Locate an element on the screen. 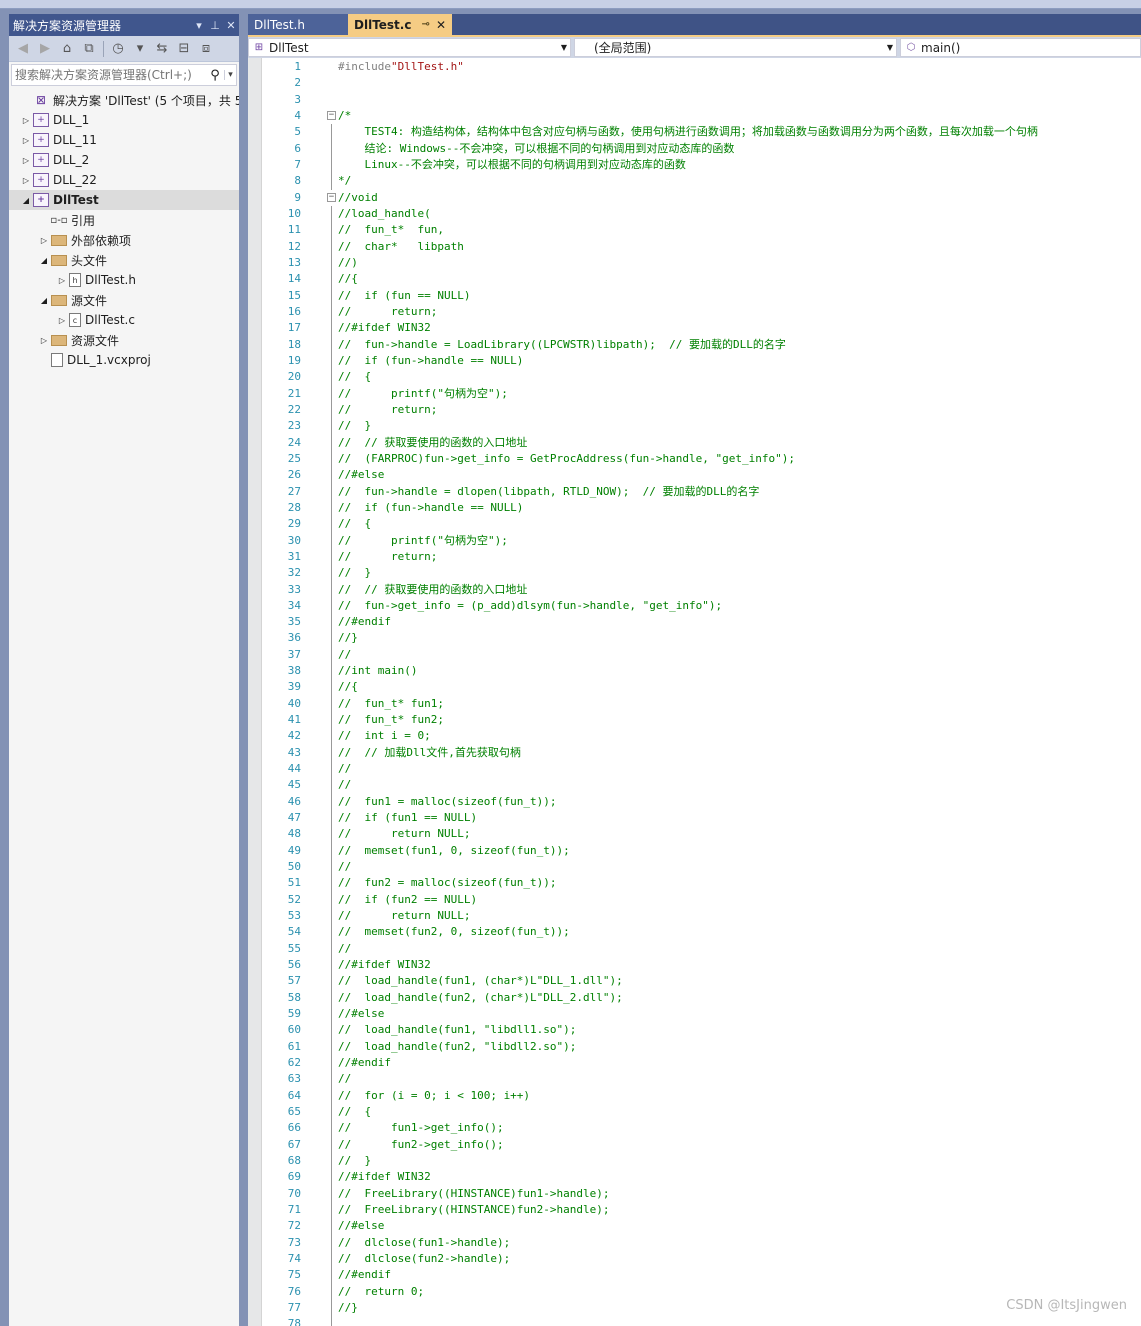  line-number: 7 is located at coordinates (297, 164).